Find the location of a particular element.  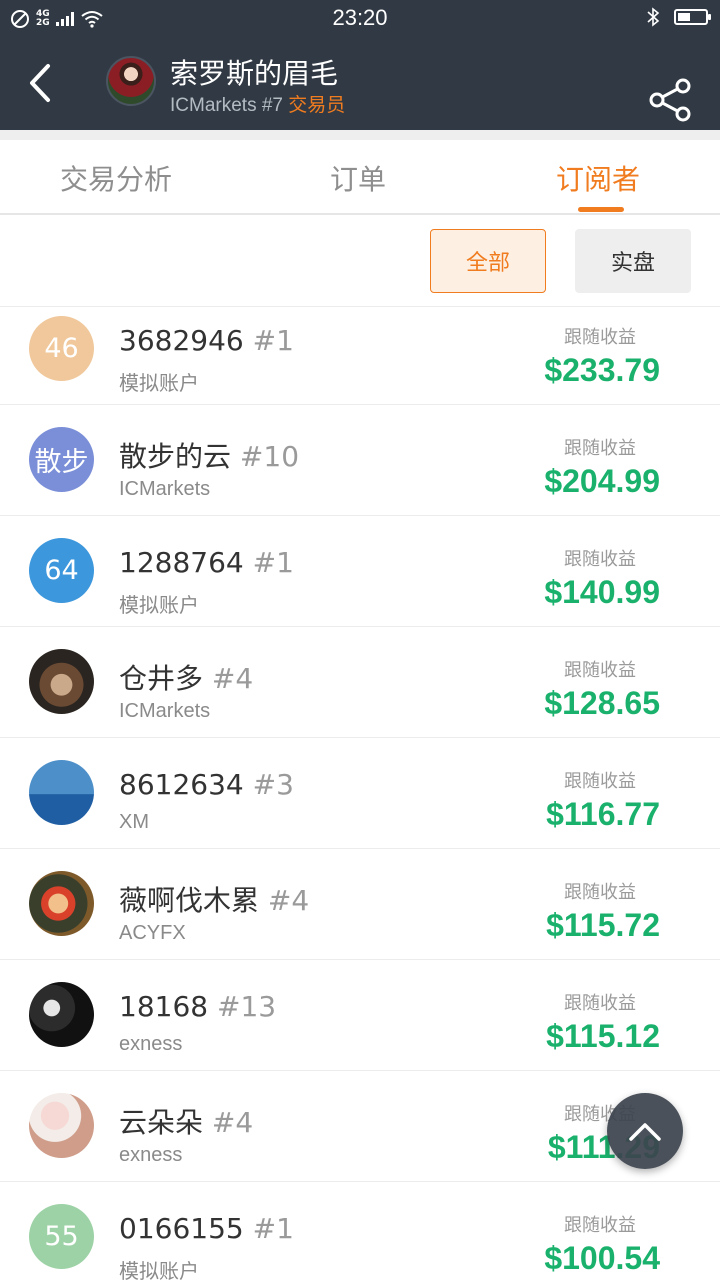

subscriber-name: 0166155 #1 is located at coordinates (206, 1228).